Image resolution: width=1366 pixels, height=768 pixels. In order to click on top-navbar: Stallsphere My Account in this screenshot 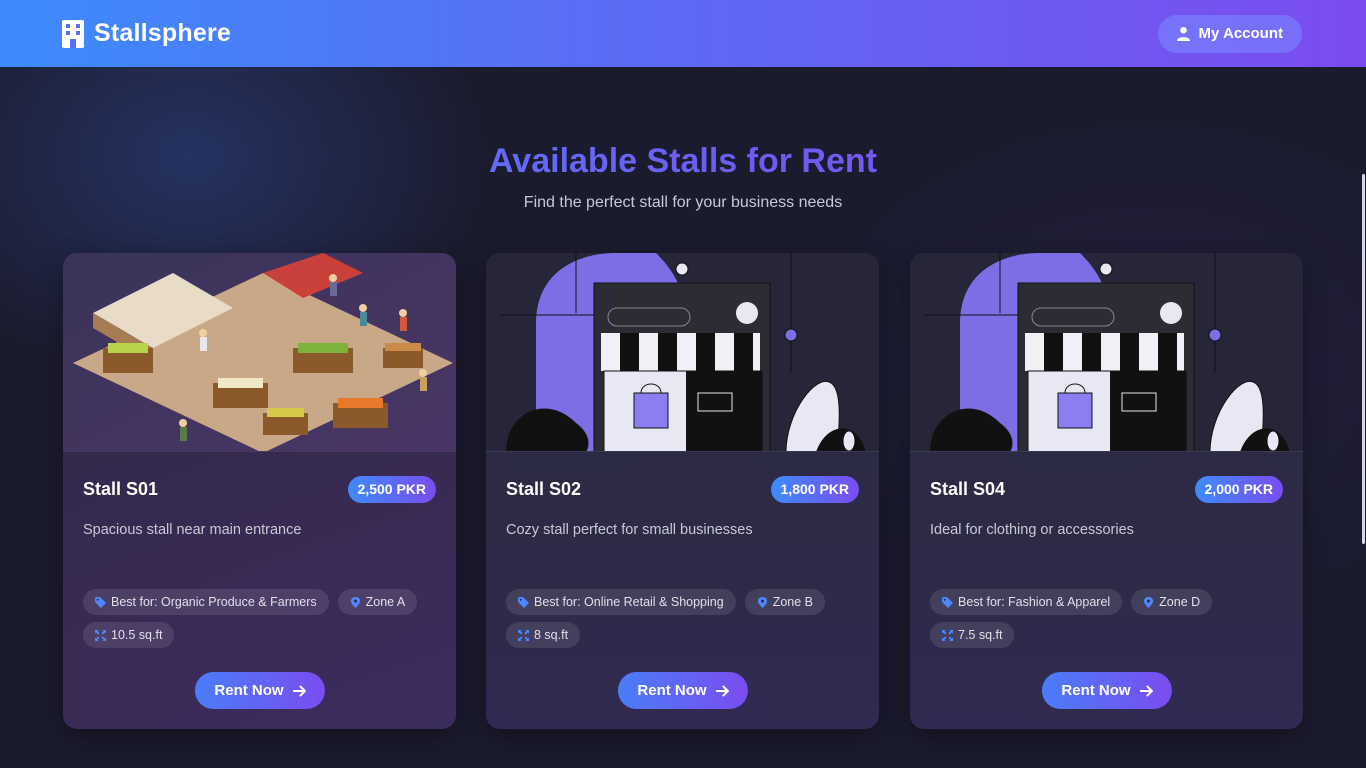, I will do `click(683, 33)`.